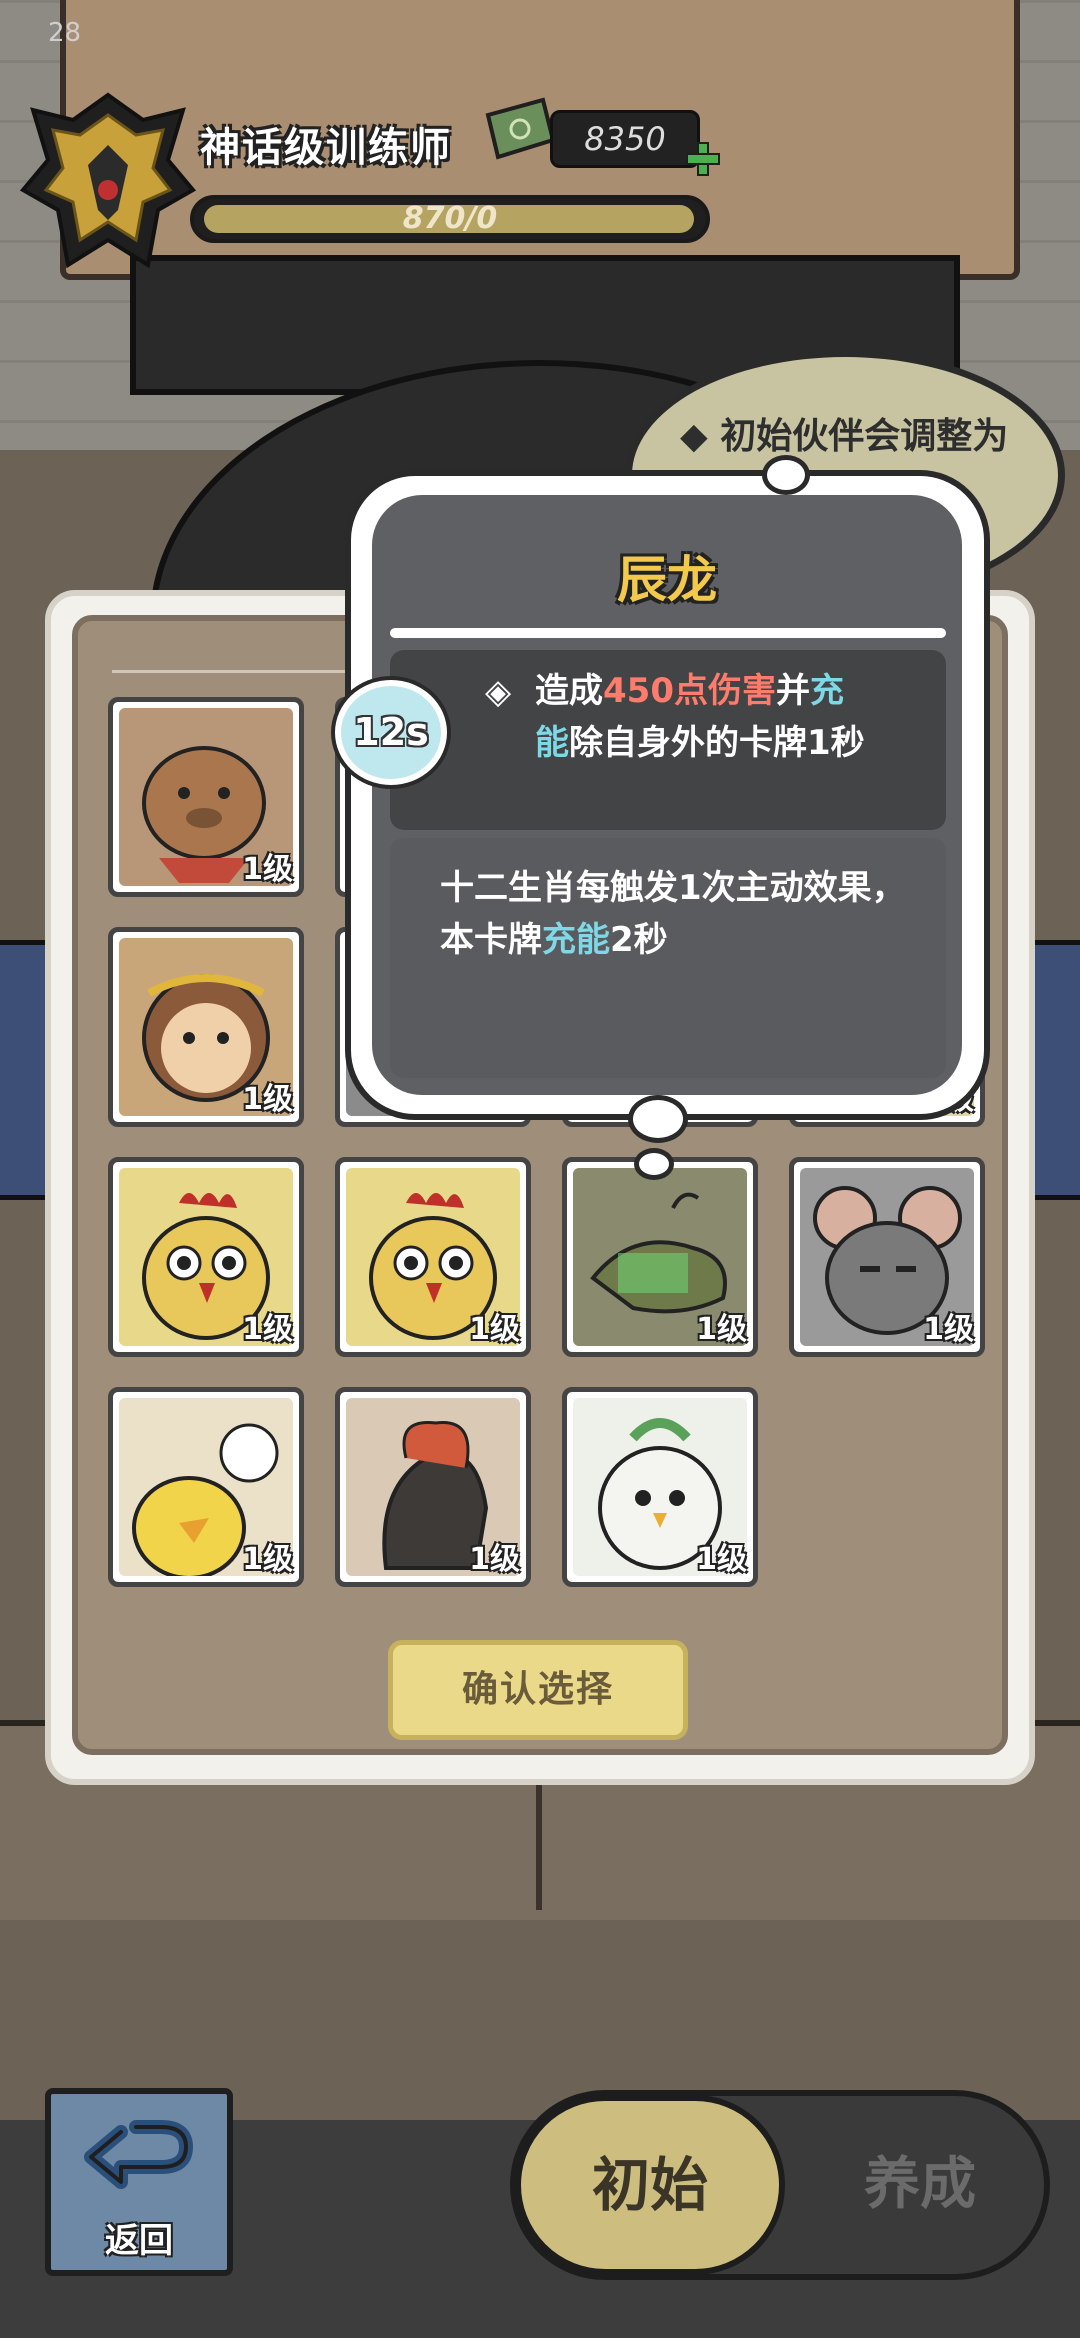 This screenshot has width=1080, height=2338. What do you see at coordinates (639, 940) in the screenshot?
I see `passive-text: 2秒` at bounding box center [639, 940].